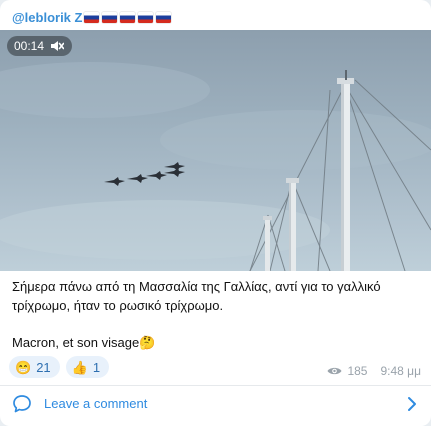 This screenshot has width=431, height=426. What do you see at coordinates (374, 371) in the screenshot?
I see `message-meta: 185 9:48 μμ` at bounding box center [374, 371].